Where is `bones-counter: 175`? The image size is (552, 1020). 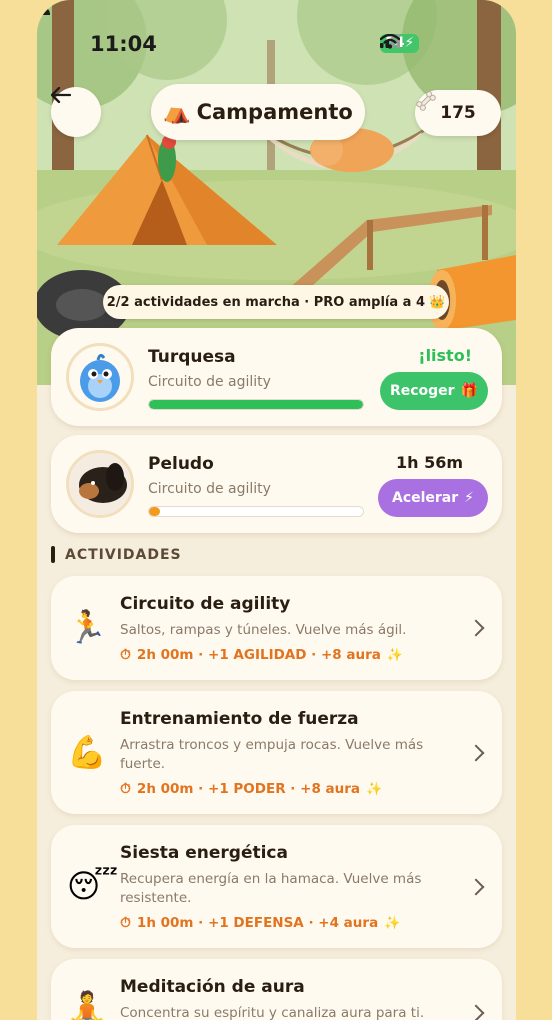
bones-counter: 175 is located at coordinates (458, 113).